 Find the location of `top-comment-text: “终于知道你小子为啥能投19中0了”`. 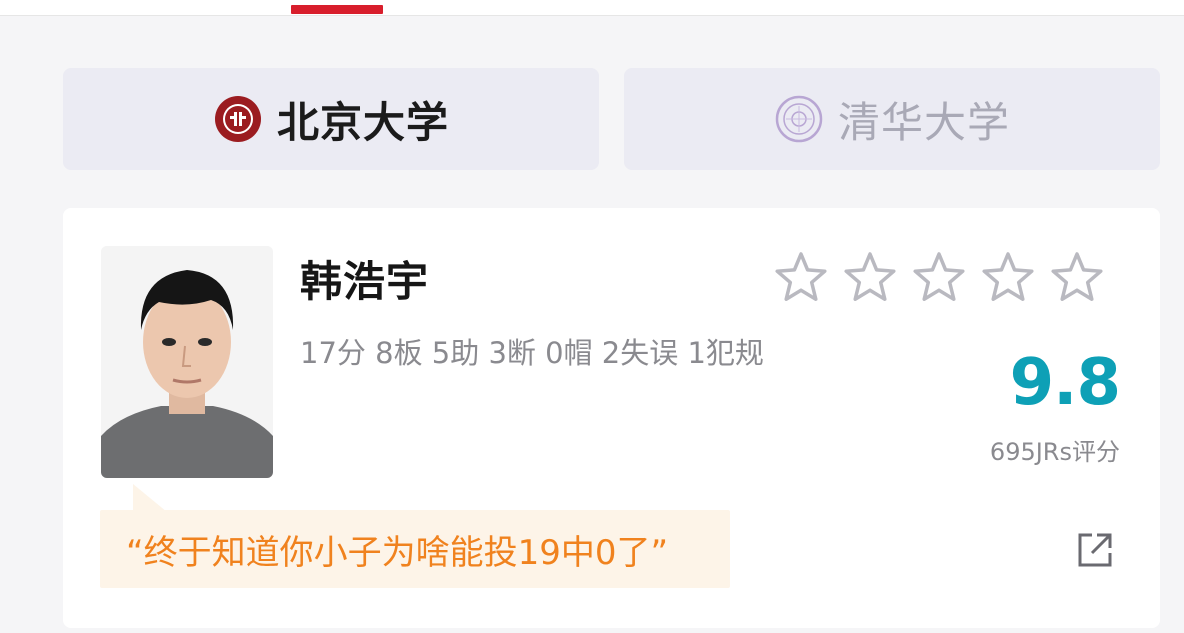

top-comment-text: “终于知道你小子为啥能投19中0了” is located at coordinates (397, 552).